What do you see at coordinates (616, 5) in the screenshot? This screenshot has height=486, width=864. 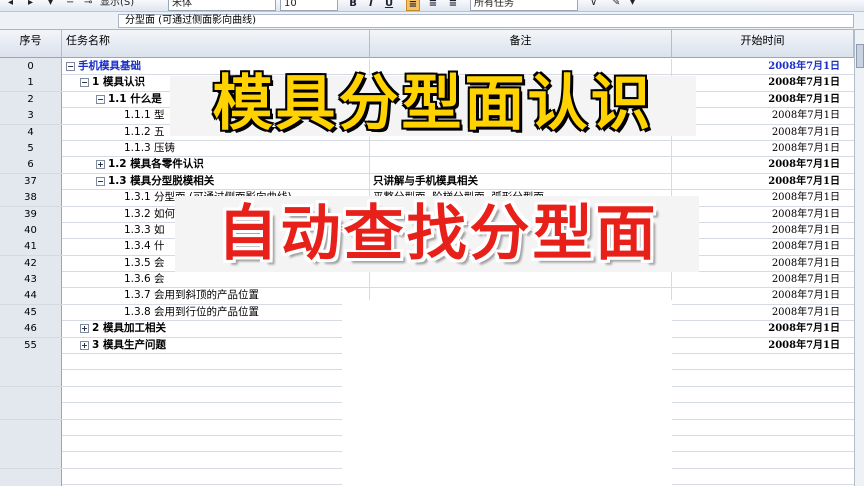 I see `autofilter-icon: ✎` at bounding box center [616, 5].